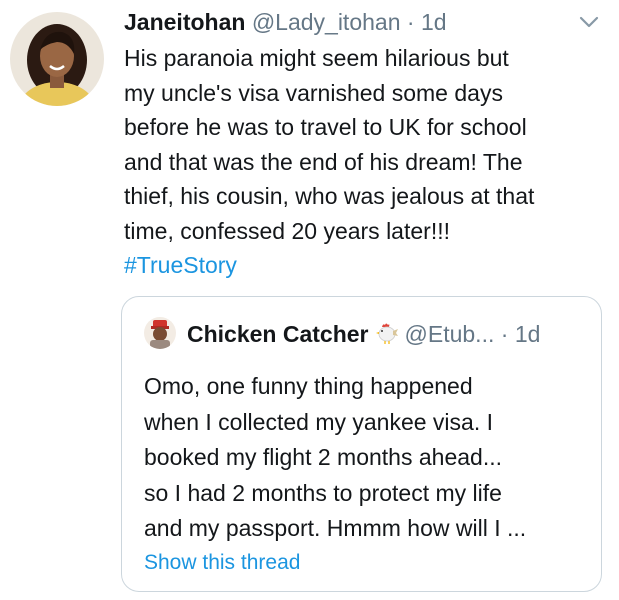 The width and height of the screenshot is (619, 600). What do you see at coordinates (369, 265) in the screenshot?
I see `hashtag-link: #TrueStory` at bounding box center [369, 265].